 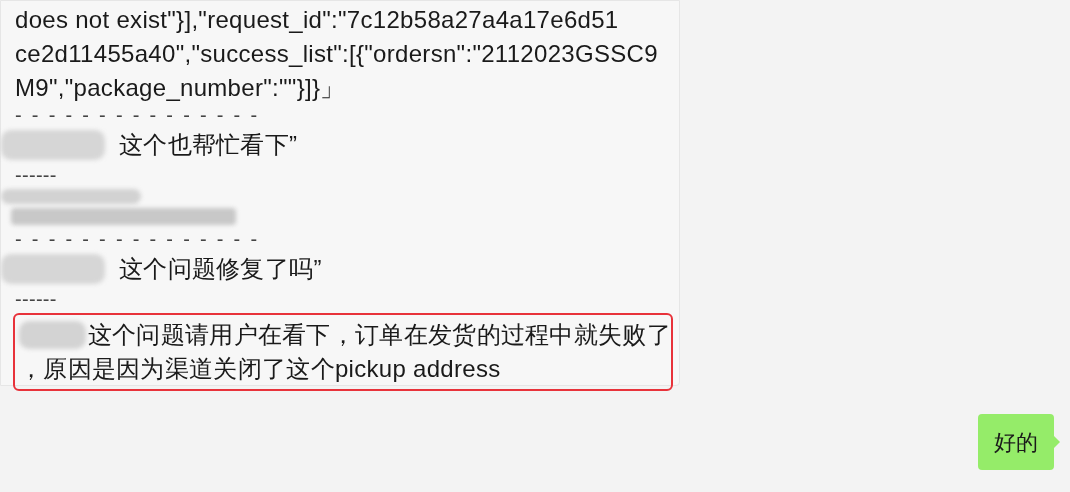 I want to click on message-text: 这个问题请用户在看下，订单在发货的过程中就失败了, so click(x=379, y=335).